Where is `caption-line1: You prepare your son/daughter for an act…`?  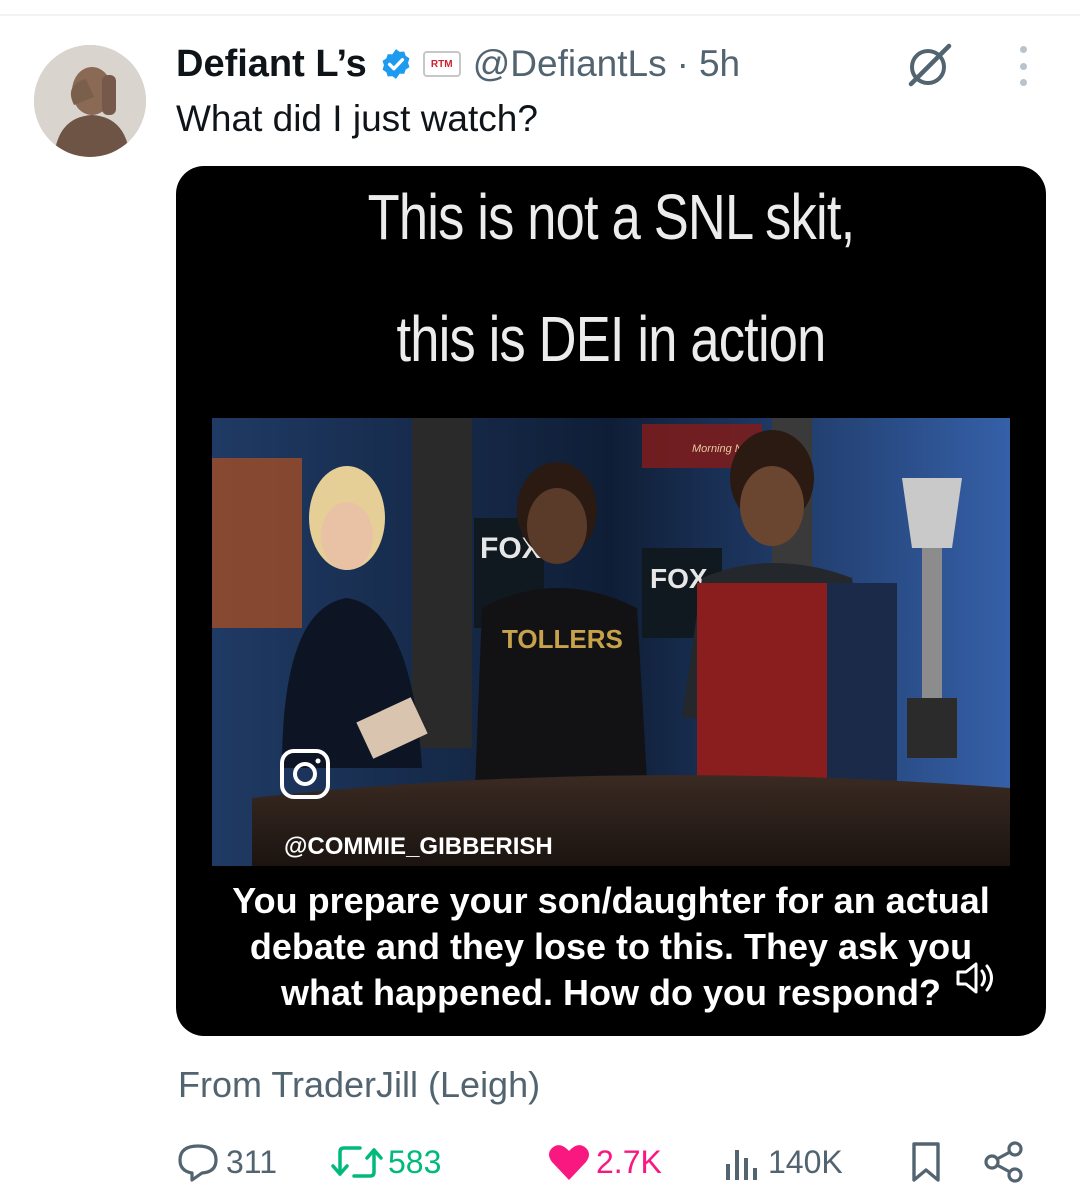 caption-line1: You prepare your son/daughter for an act… is located at coordinates (611, 900).